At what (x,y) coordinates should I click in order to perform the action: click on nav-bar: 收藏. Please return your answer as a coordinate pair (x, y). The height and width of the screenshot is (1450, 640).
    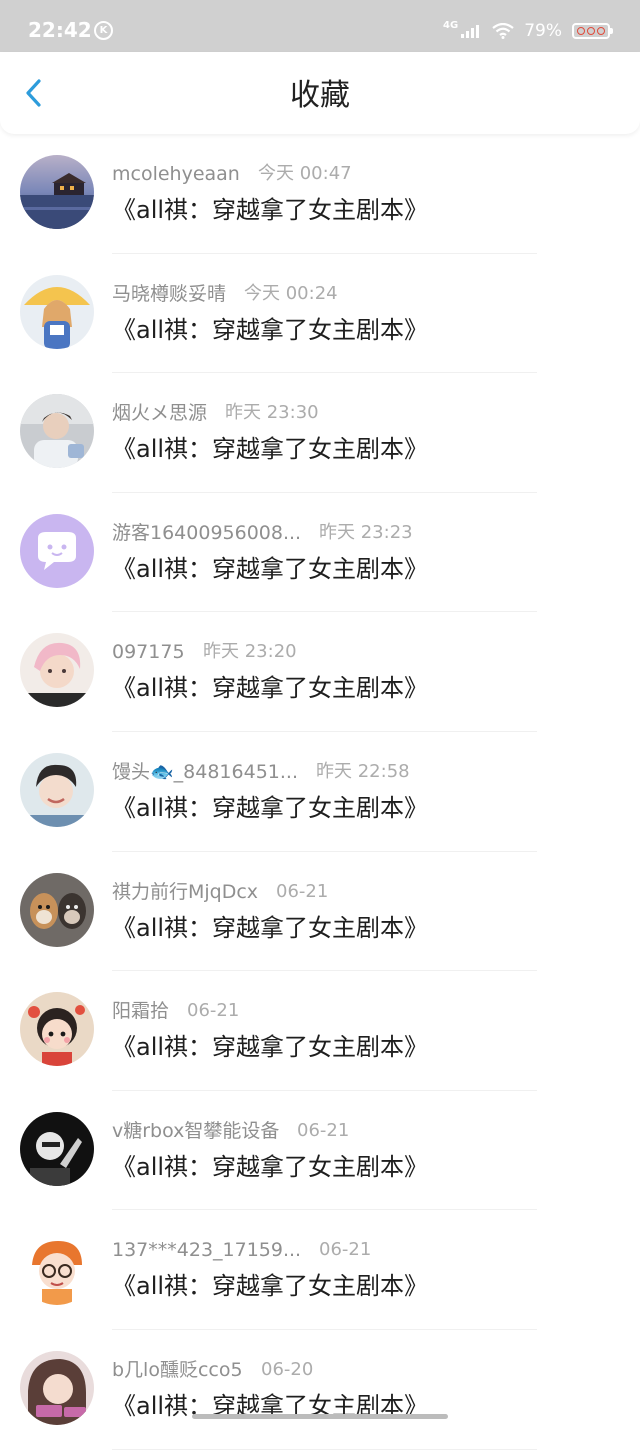
    Looking at the image, I should click on (320, 93).